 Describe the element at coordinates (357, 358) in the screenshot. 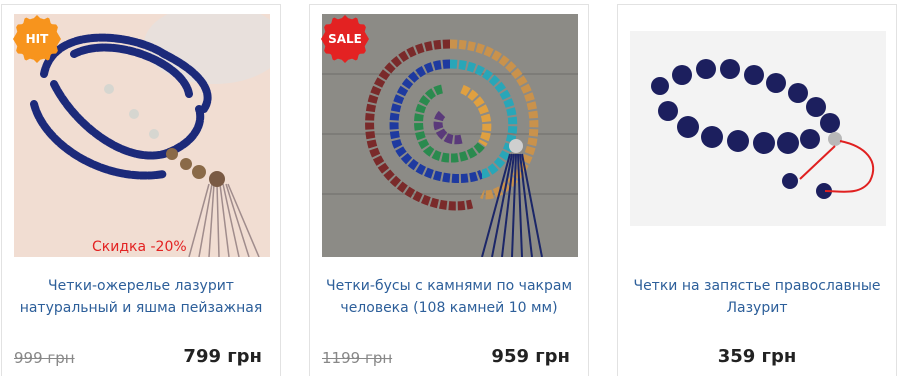

I see `old-price: 1199 грн` at that location.